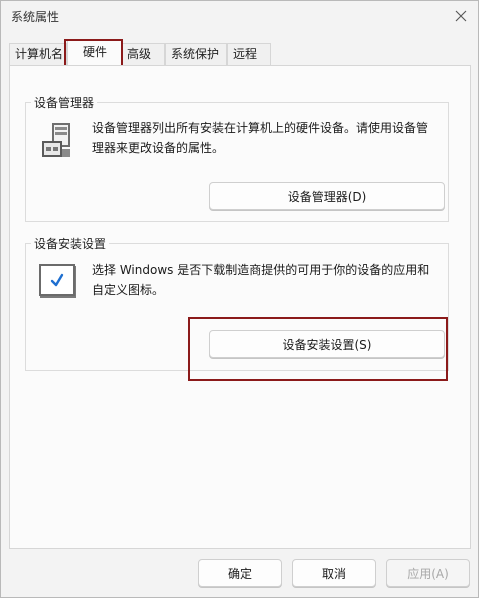 The width and height of the screenshot is (479, 598). What do you see at coordinates (56, 140) in the screenshot?
I see `device-manager-icon` at bounding box center [56, 140].